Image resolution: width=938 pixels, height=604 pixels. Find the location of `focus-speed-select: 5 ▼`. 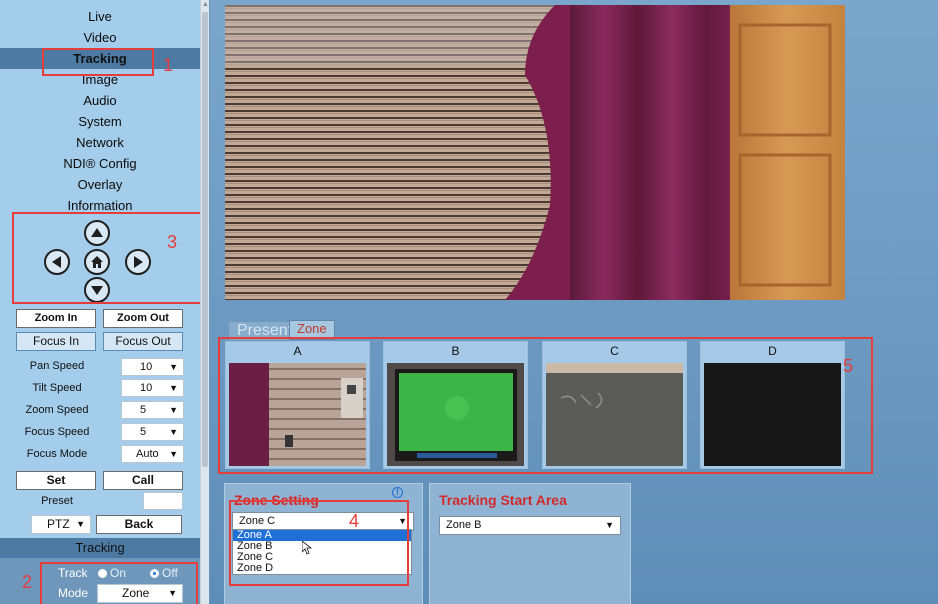

focus-speed-select: 5 ▼ is located at coordinates (152, 432).